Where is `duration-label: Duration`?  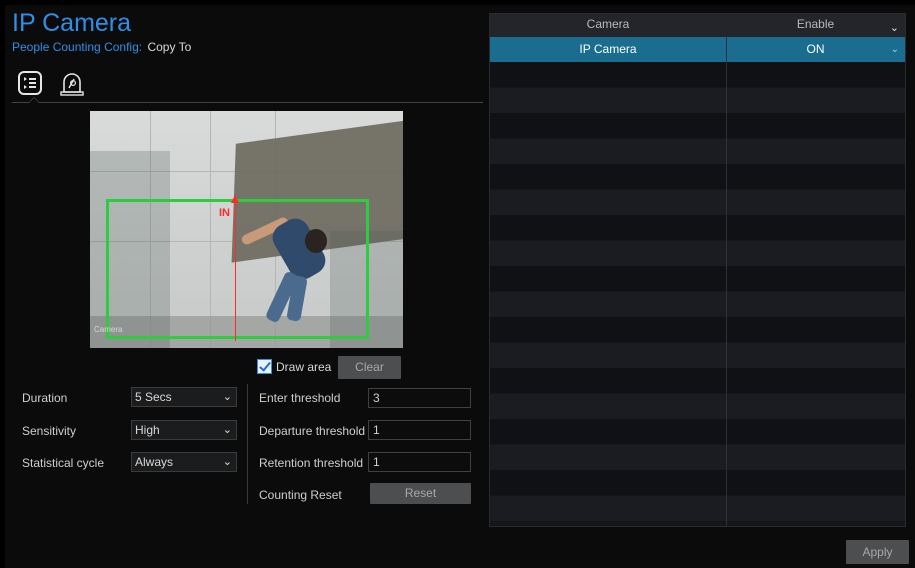
duration-label: Duration is located at coordinates (45, 398).